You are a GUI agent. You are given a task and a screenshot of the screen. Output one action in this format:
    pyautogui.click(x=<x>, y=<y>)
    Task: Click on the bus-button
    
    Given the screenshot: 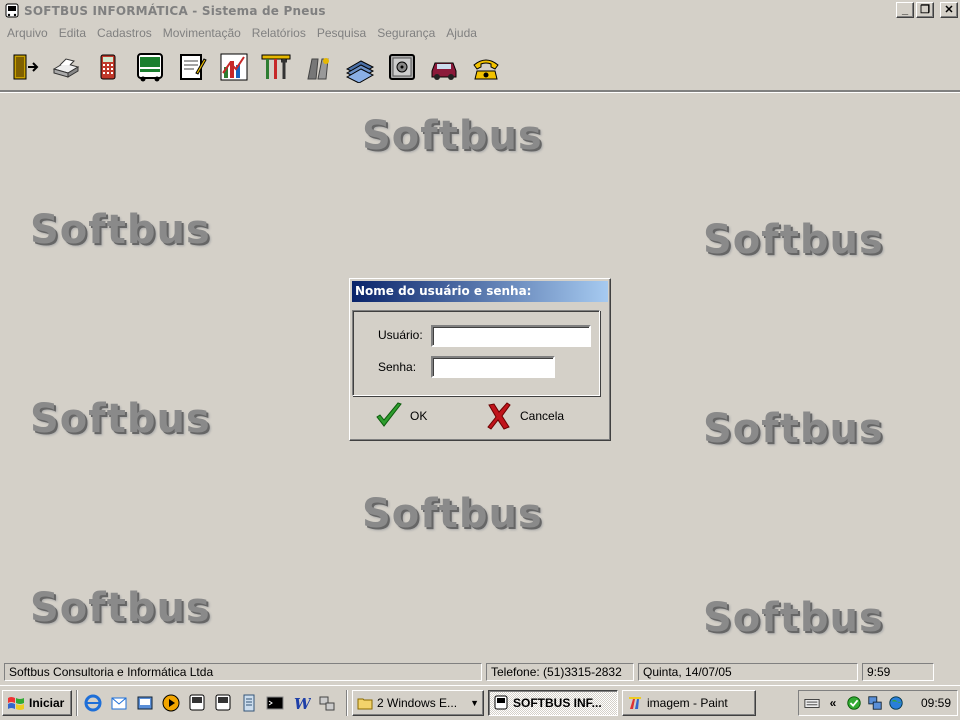 What is the action you would take?
    pyautogui.click(x=150, y=67)
    